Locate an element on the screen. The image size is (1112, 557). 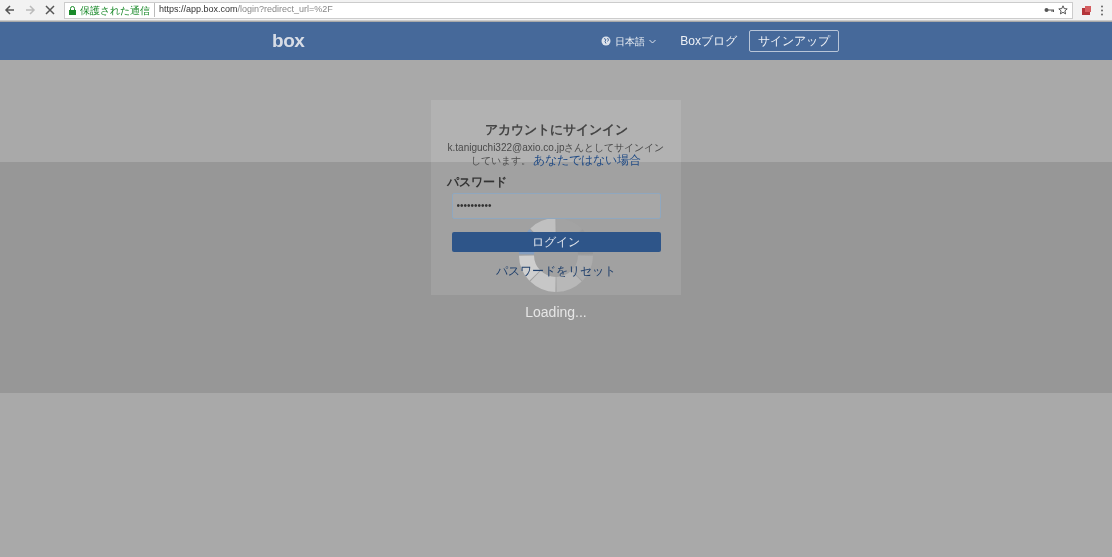
logo: box is located at coordinates (288, 41).